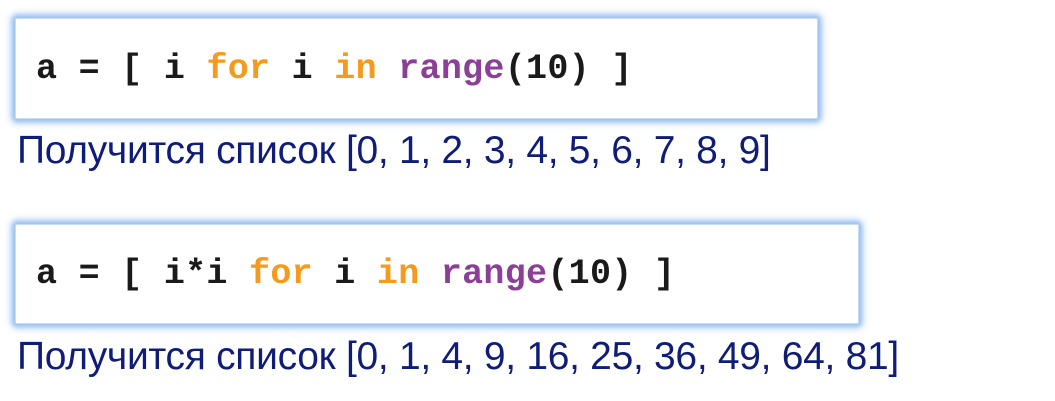 This screenshot has height=401, width=1055. Describe the element at coordinates (622, 356) in the screenshot. I see `result-value: [0, 1, 4, 9, 16, 25, 36, 49, 64, 81]` at that location.